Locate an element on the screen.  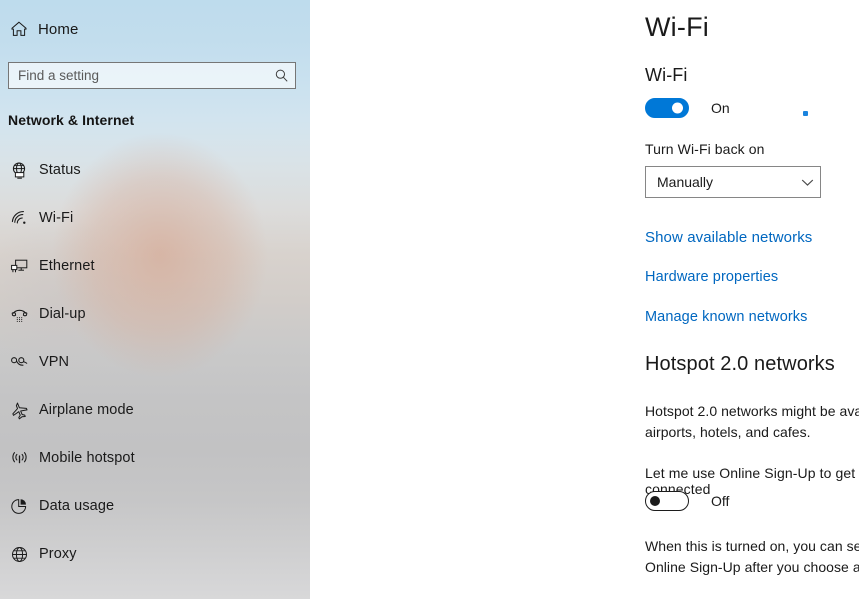
sidebar-item-wifi-label: Wi-Fi is located at coordinates (56, 218).